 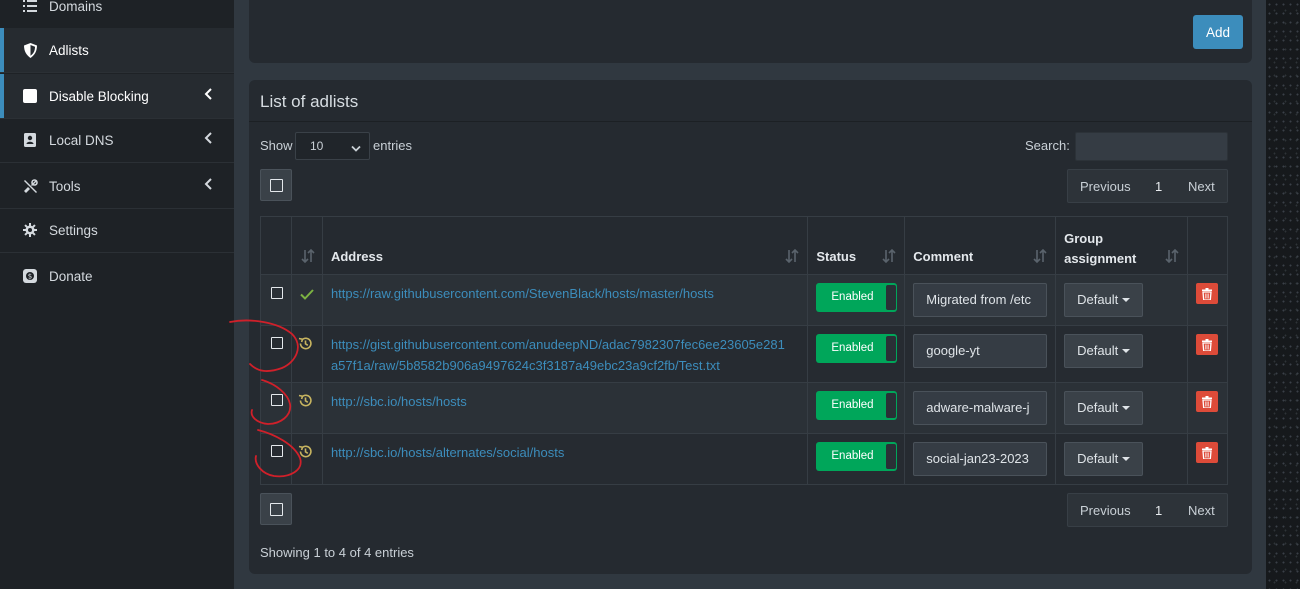 I want to click on column-label: Address, so click(x=356, y=256).